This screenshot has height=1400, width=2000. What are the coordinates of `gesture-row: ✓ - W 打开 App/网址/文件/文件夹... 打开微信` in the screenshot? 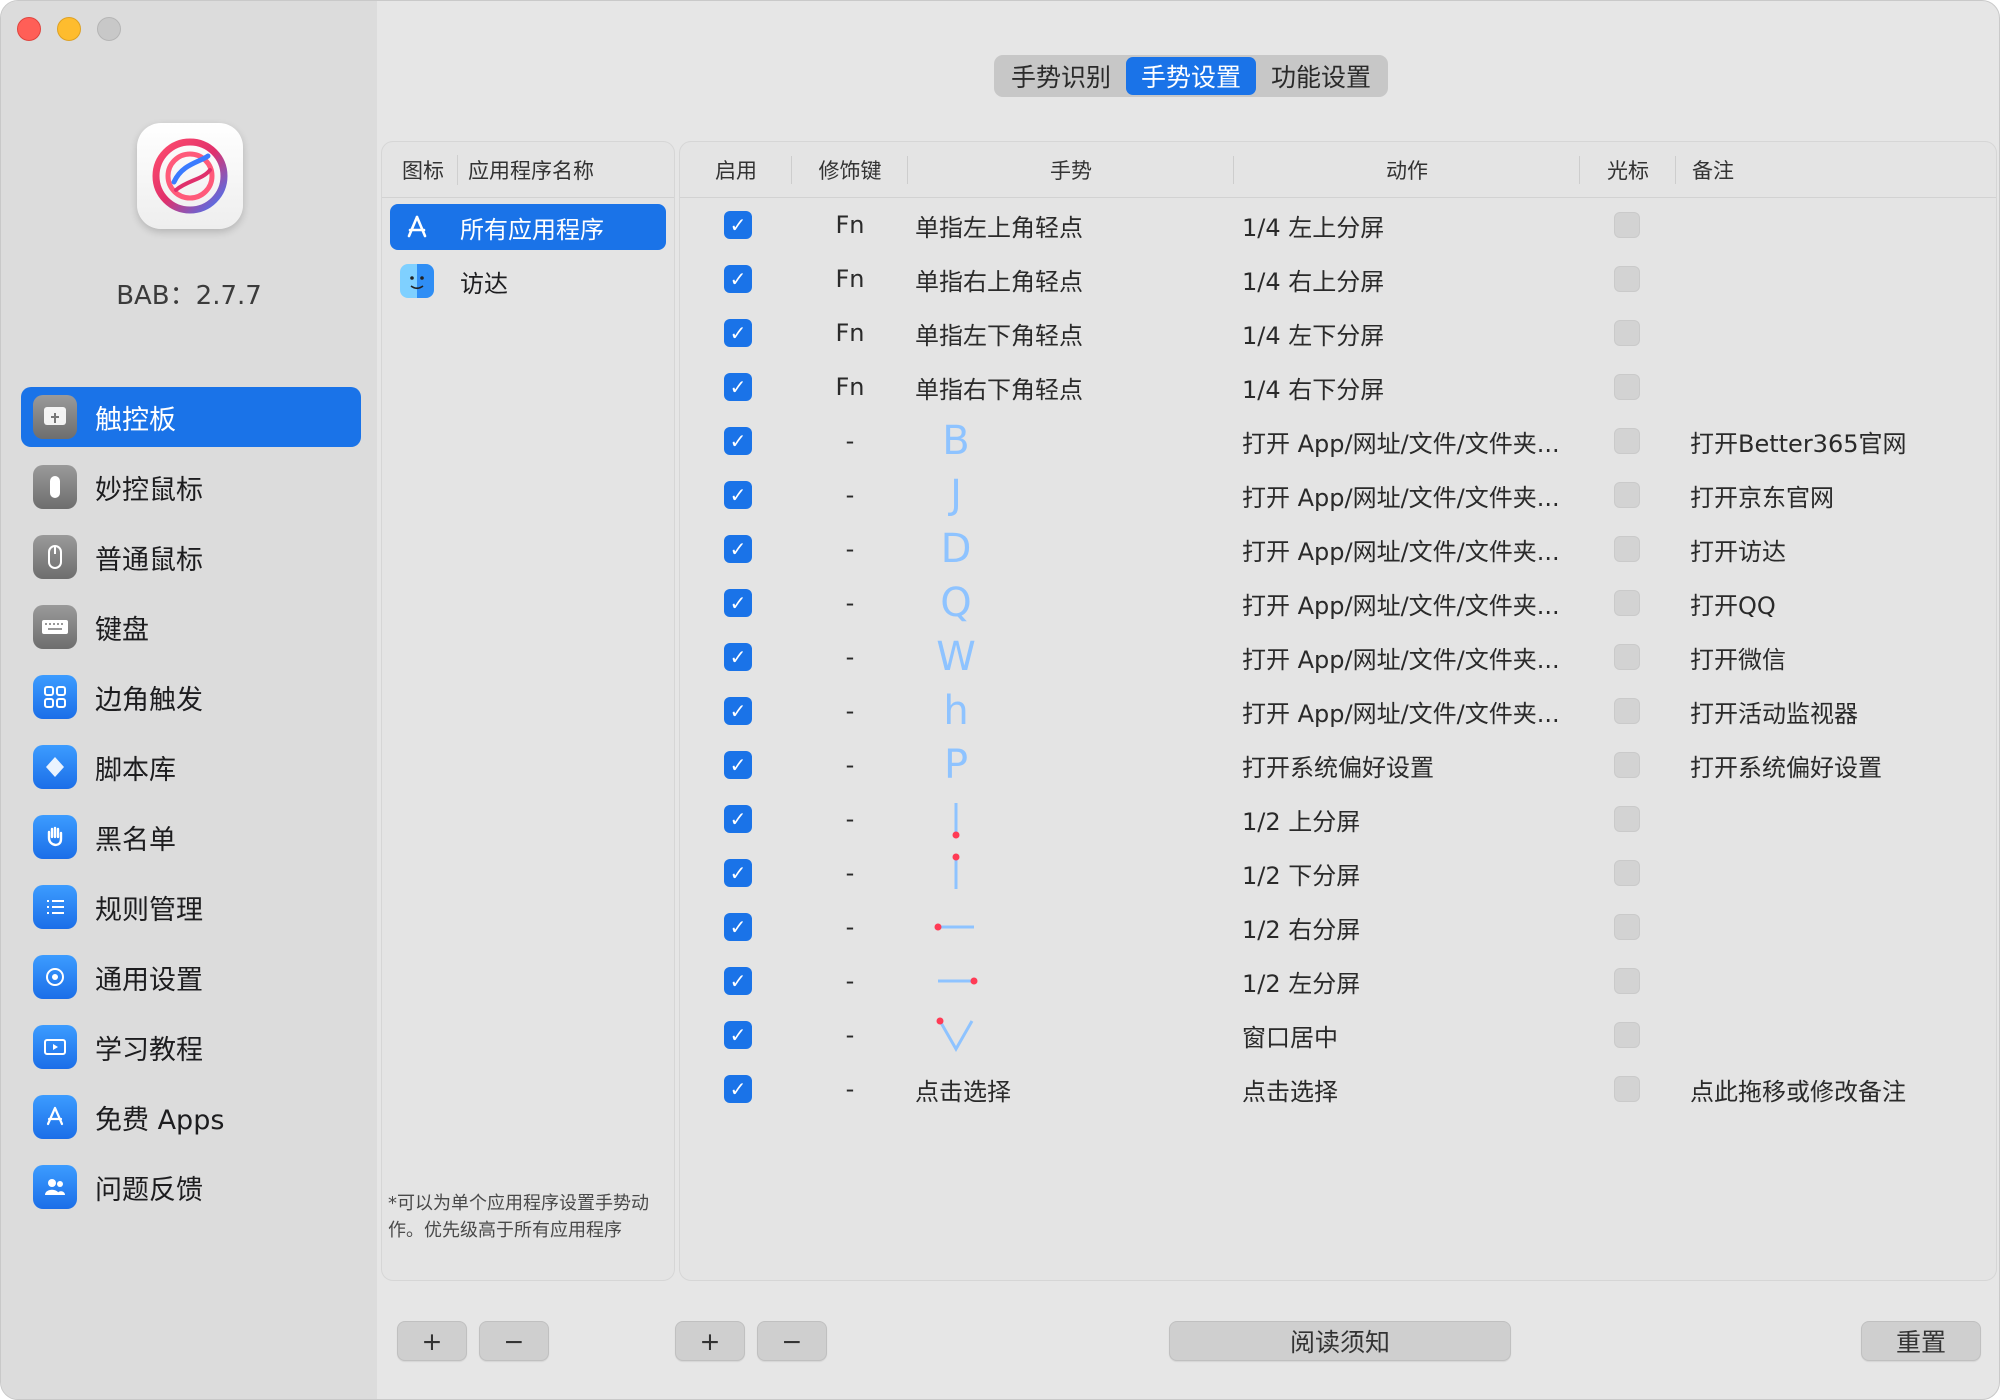 It's located at (1338, 657).